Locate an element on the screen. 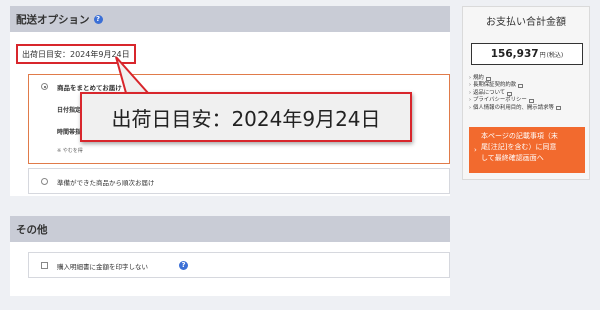 This screenshot has height=310, width=600. delivery-options-title: 配送オプション is located at coordinates (53, 19).